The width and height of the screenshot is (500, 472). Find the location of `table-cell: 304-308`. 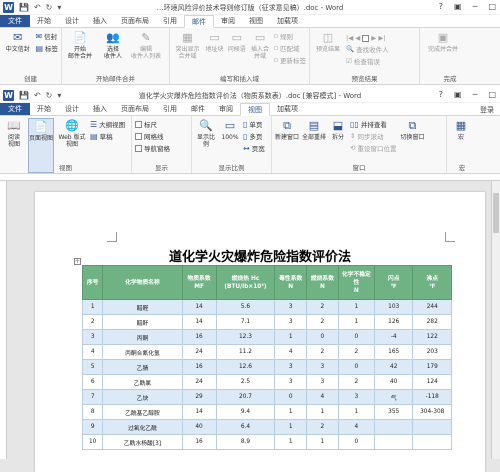

table-cell: 304-308 is located at coordinates (432, 412).